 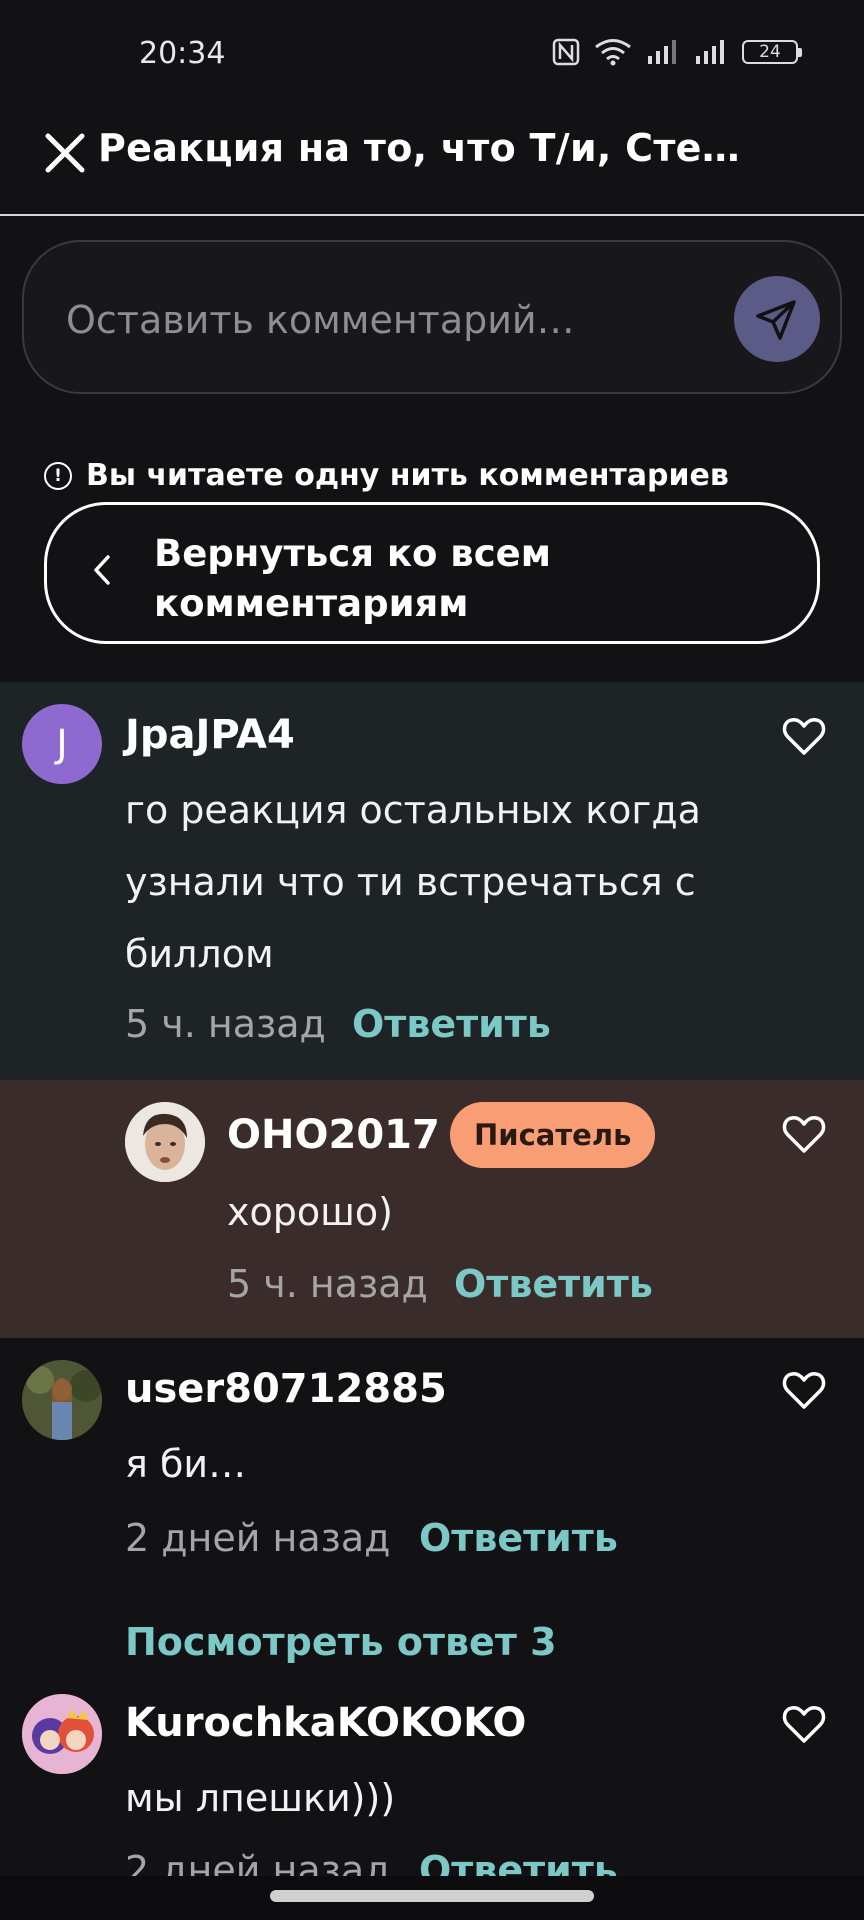 I want to click on info-icon: !, so click(x=58, y=475).